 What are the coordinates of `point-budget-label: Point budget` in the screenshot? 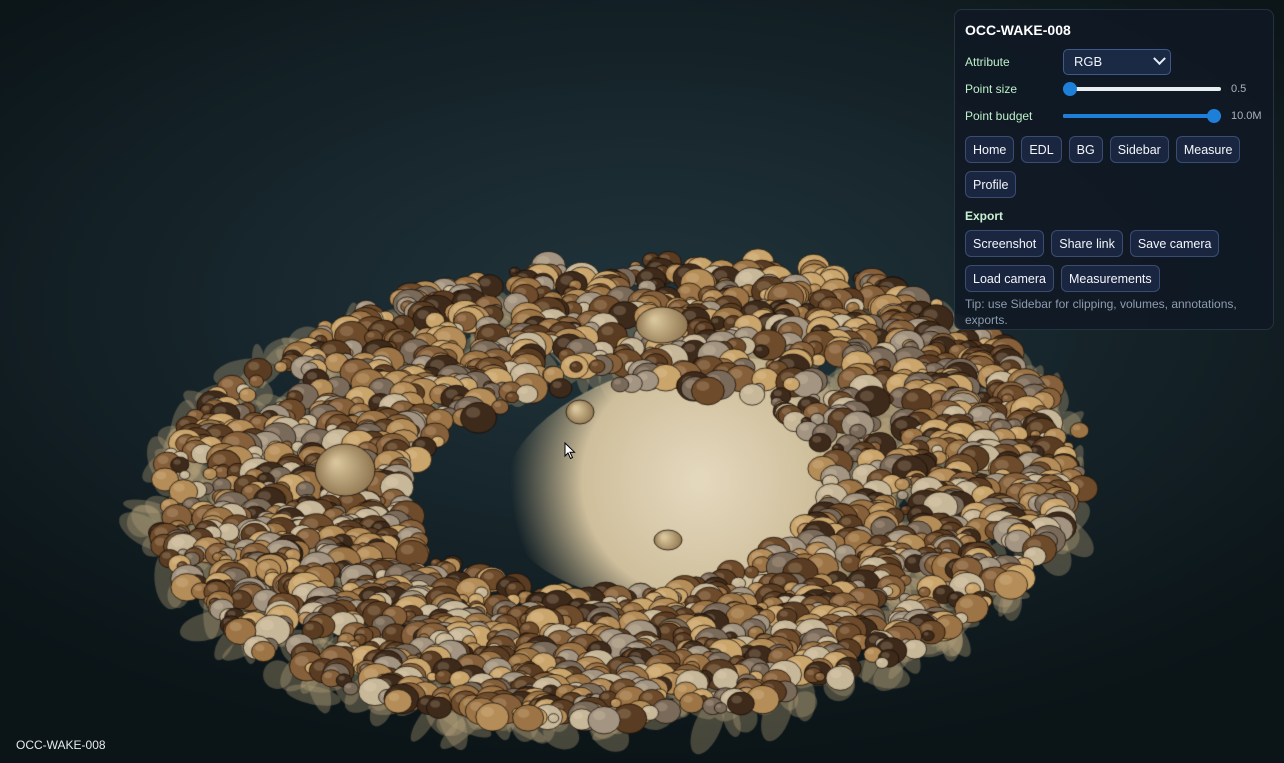 It's located at (999, 115).